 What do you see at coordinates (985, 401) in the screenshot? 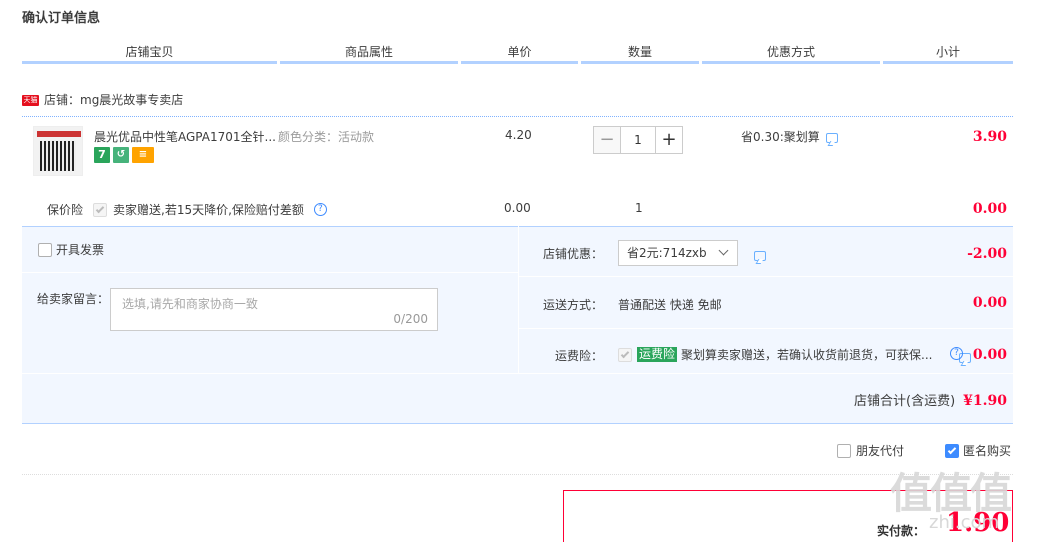
I see `shop-total-amount: ¥1.90` at bounding box center [985, 401].